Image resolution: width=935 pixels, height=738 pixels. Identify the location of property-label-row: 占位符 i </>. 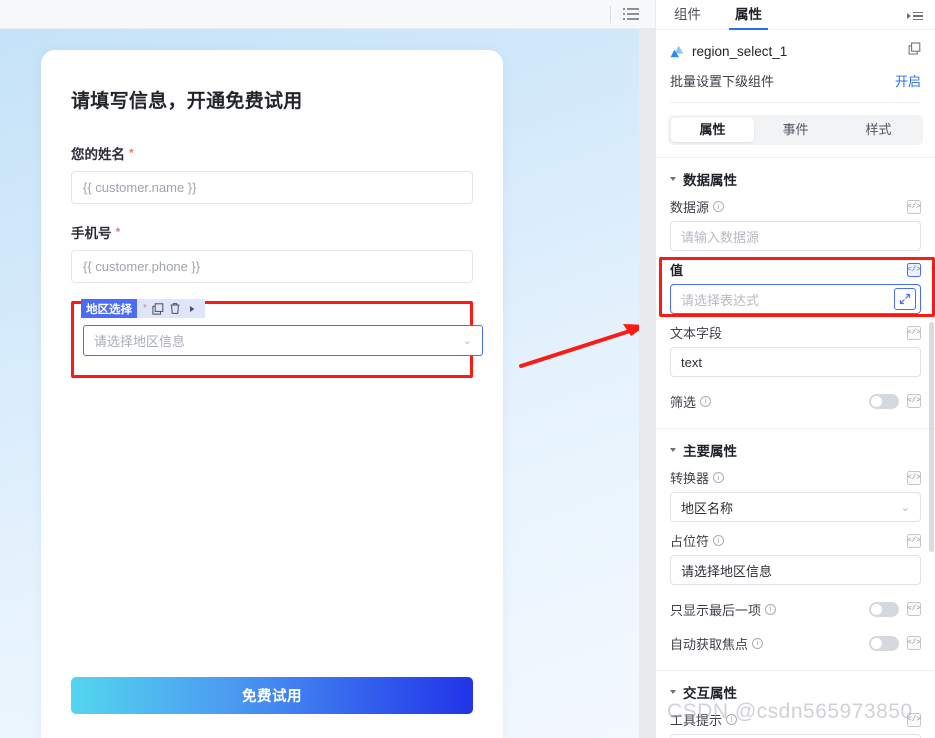
(795, 540).